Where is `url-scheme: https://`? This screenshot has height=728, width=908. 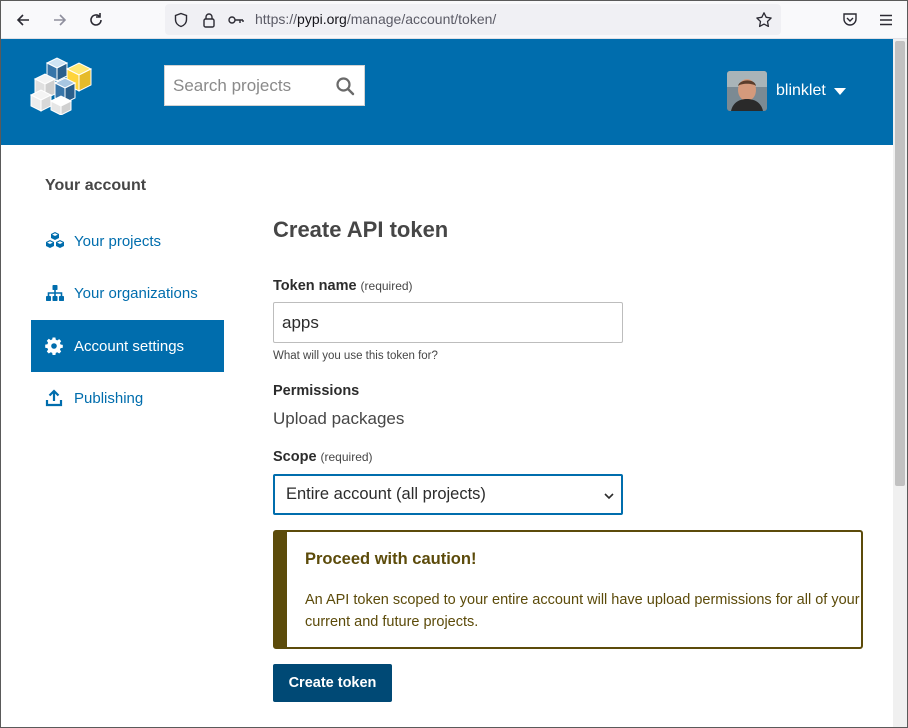 url-scheme: https:// is located at coordinates (276, 19).